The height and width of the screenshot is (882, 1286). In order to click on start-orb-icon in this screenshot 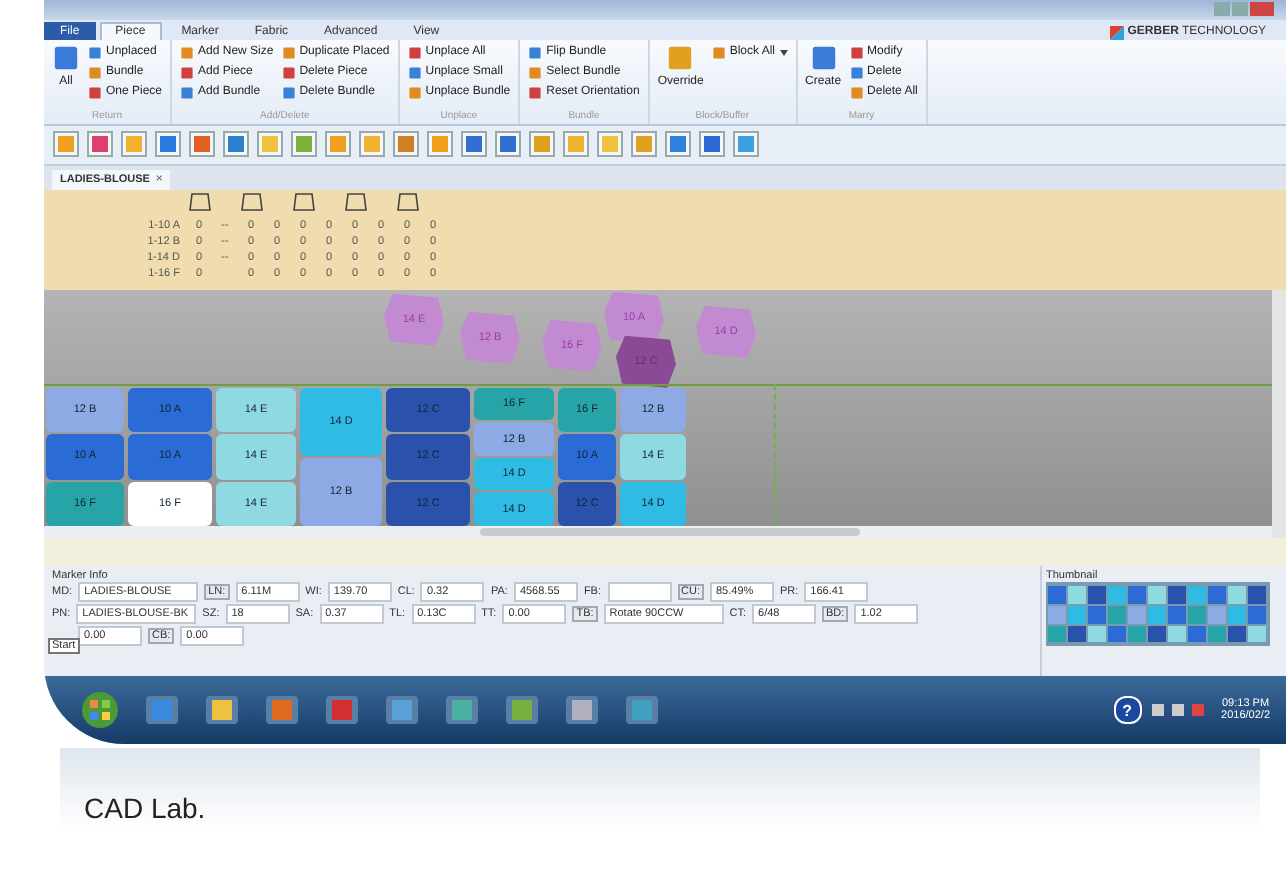, I will do `click(100, 710)`.